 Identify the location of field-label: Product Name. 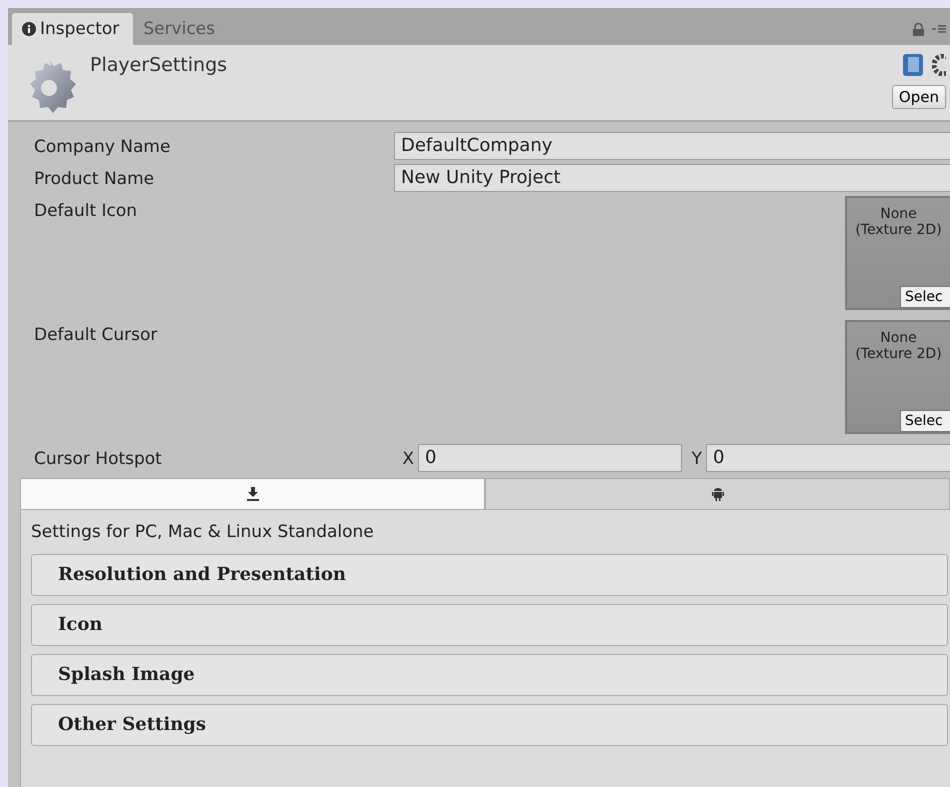
(95, 179).